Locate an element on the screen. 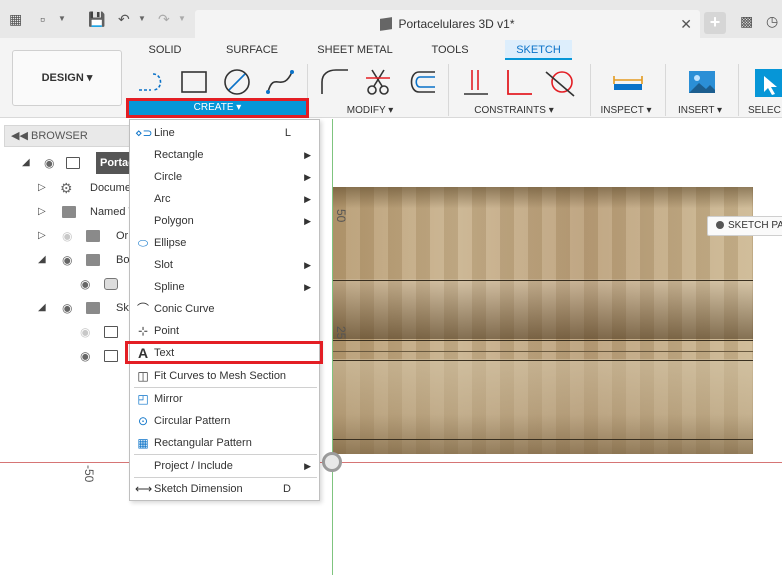 Image resolution: width=782 pixels, height=575 pixels. tab-sketch: SKETCH is located at coordinates (538, 50).